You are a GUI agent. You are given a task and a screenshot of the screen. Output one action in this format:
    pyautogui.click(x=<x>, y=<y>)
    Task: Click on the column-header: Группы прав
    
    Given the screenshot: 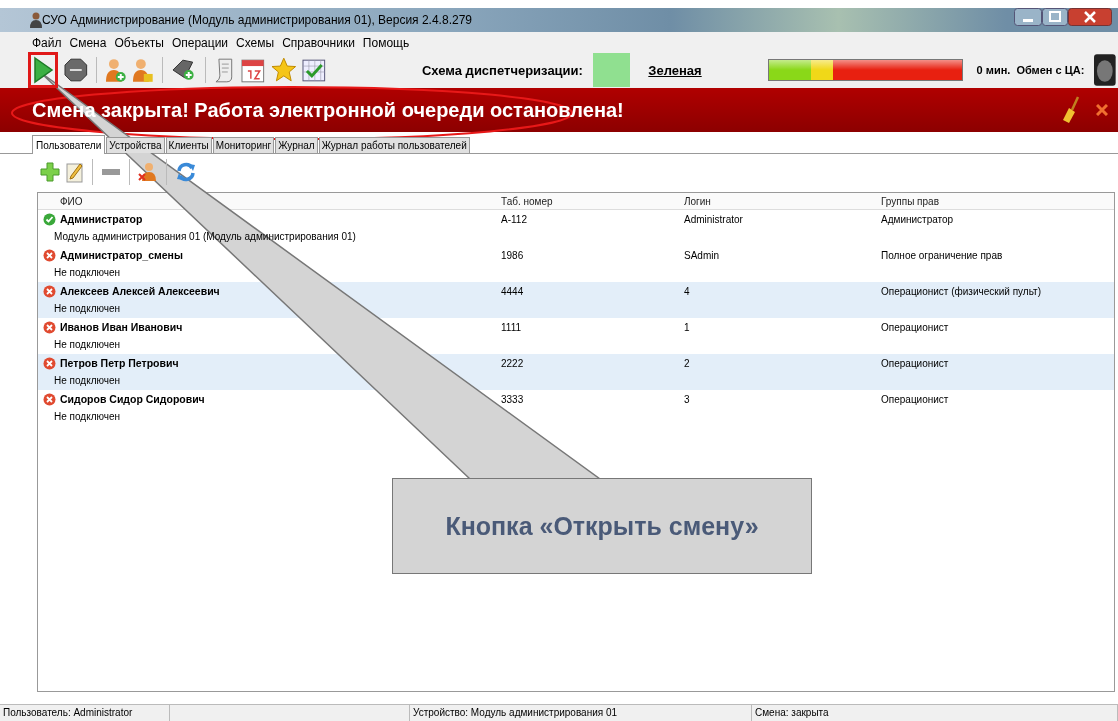 What is the action you would take?
    pyautogui.click(x=997, y=201)
    